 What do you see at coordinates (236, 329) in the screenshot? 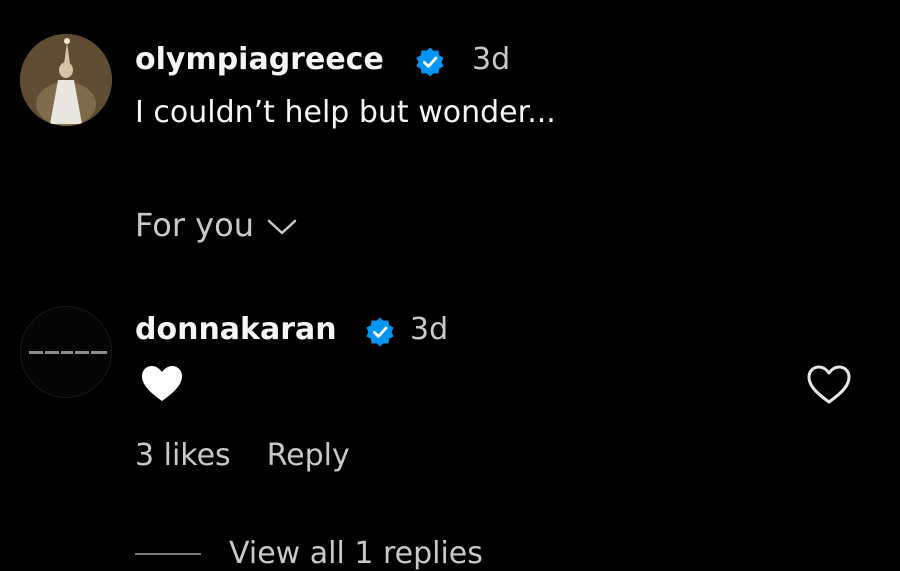
I see `comment-author-username: donnakaran` at bounding box center [236, 329].